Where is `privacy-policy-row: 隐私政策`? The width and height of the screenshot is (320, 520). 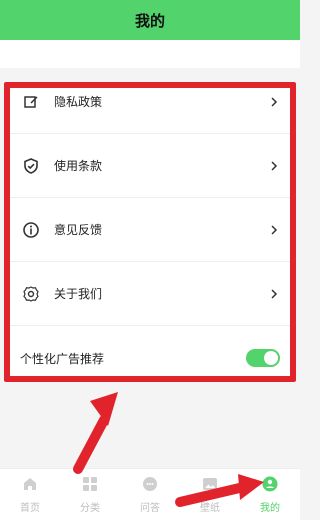
privacy-policy-row: 隐私政策 is located at coordinates (150, 102).